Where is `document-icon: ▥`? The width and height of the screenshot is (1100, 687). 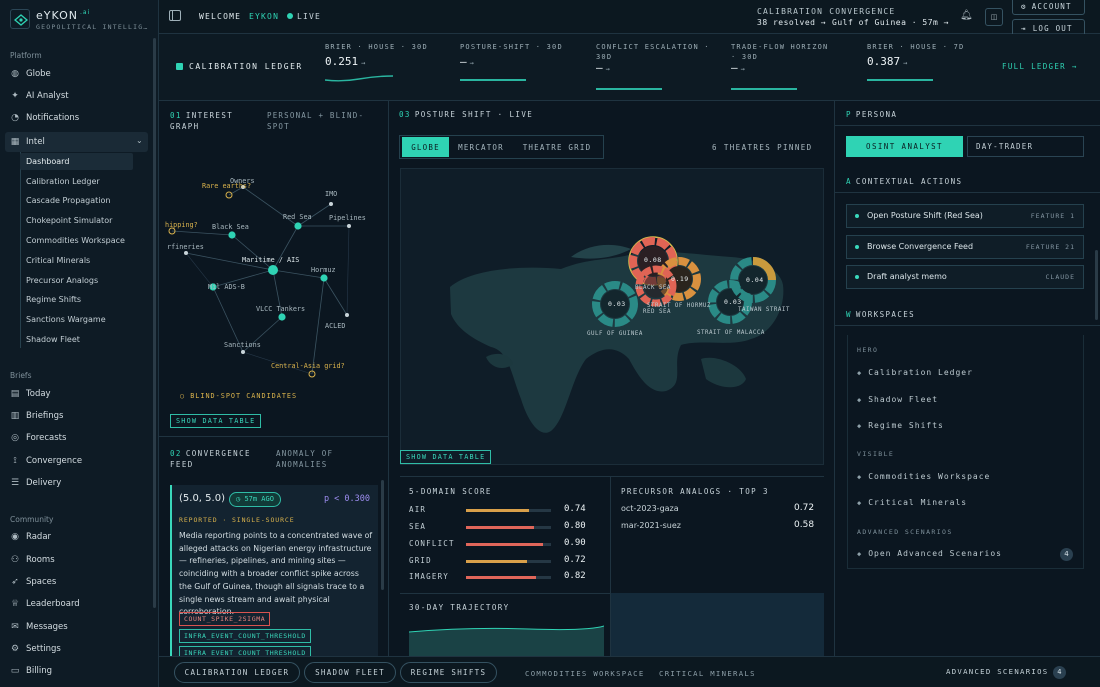
document-icon: ▥ is located at coordinates (15, 416).